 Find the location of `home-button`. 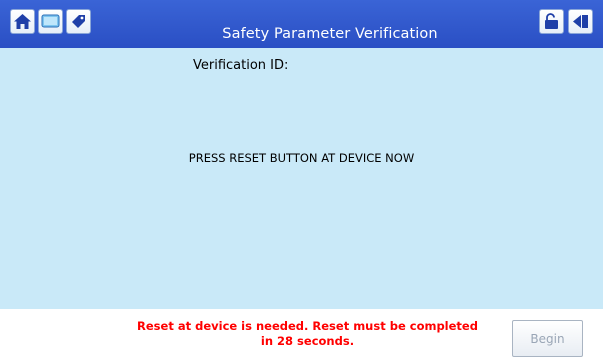

home-button is located at coordinates (22, 21).